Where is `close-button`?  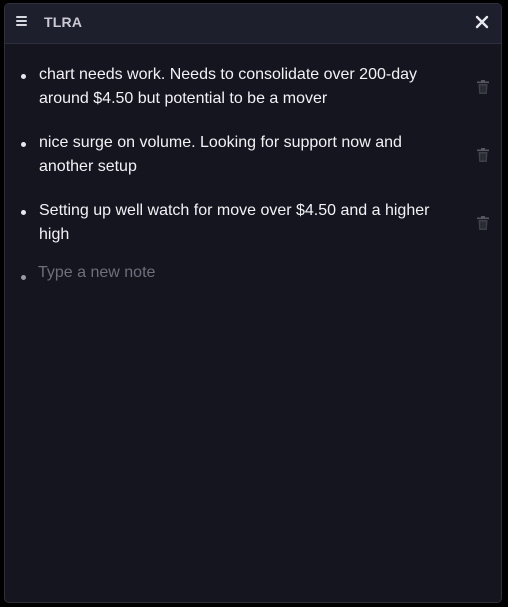
close-button is located at coordinates (482, 22).